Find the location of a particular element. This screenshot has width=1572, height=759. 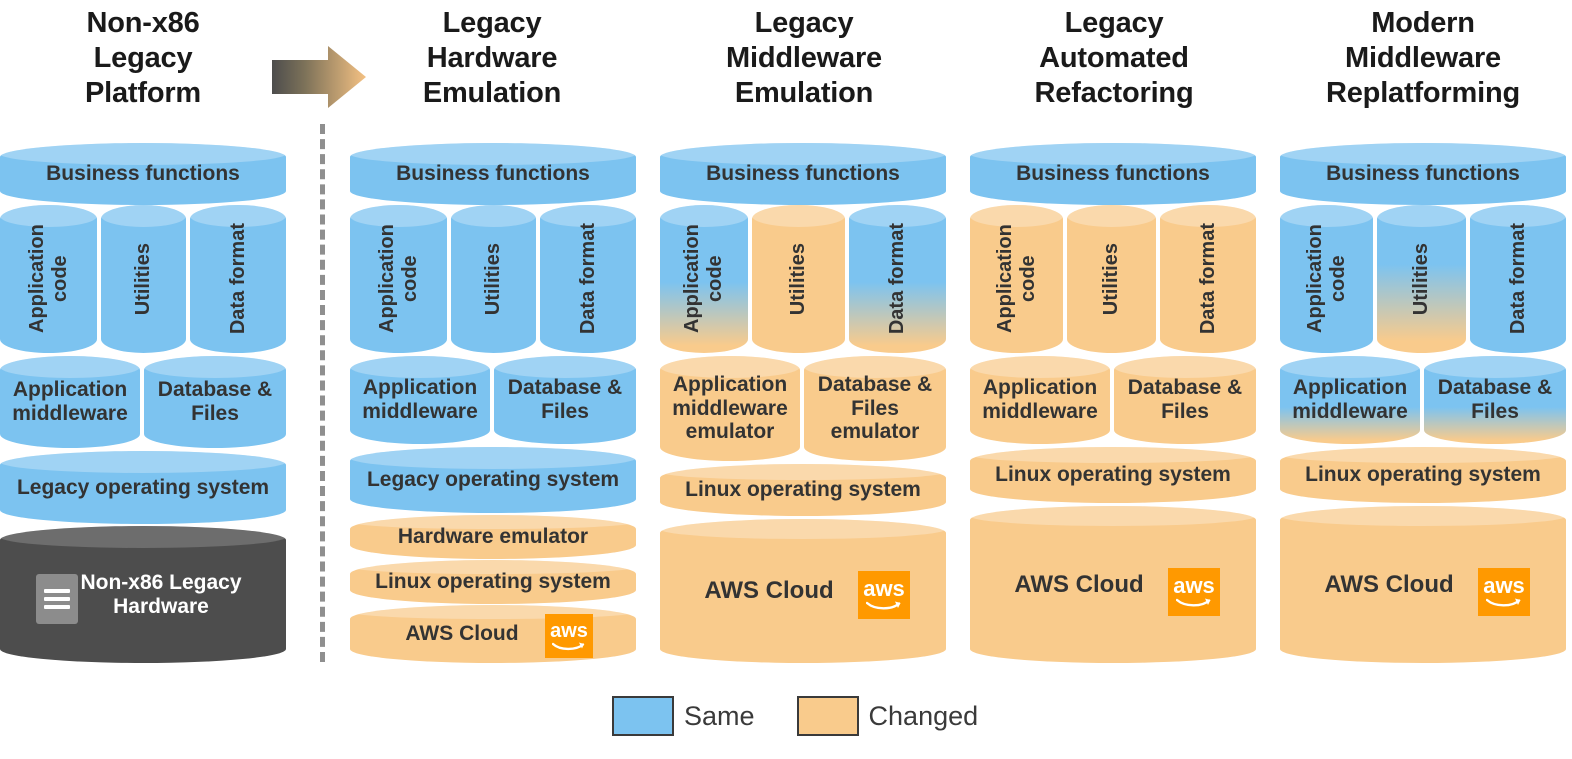

title-line: Automated is located at coordinates (1114, 58).